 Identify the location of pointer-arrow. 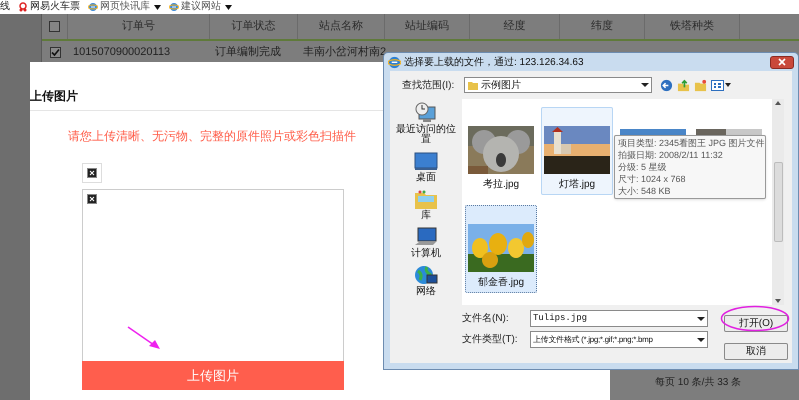
(144, 338).